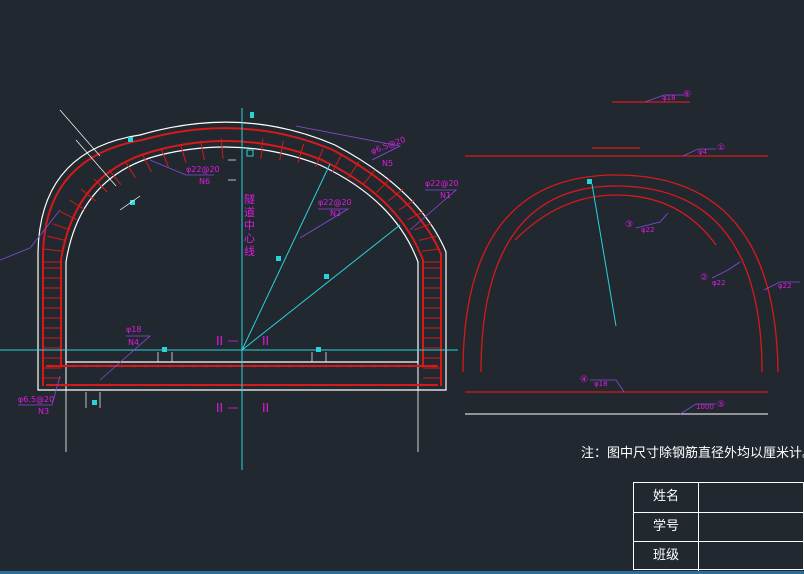 The width and height of the screenshot is (804, 574). Describe the element at coordinates (666, 497) in the screenshot. I see `name-label: 姓名` at that location.